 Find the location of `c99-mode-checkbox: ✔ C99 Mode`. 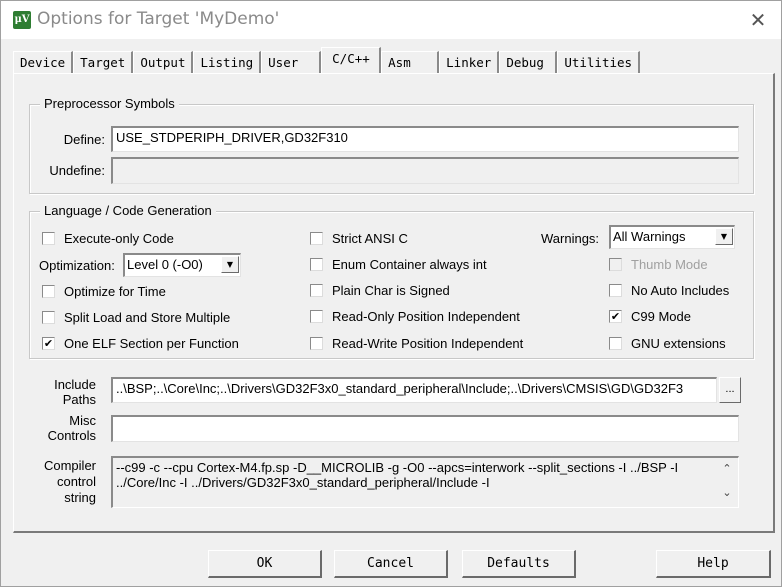

c99-mode-checkbox: ✔ C99 Mode is located at coordinates (650, 316).